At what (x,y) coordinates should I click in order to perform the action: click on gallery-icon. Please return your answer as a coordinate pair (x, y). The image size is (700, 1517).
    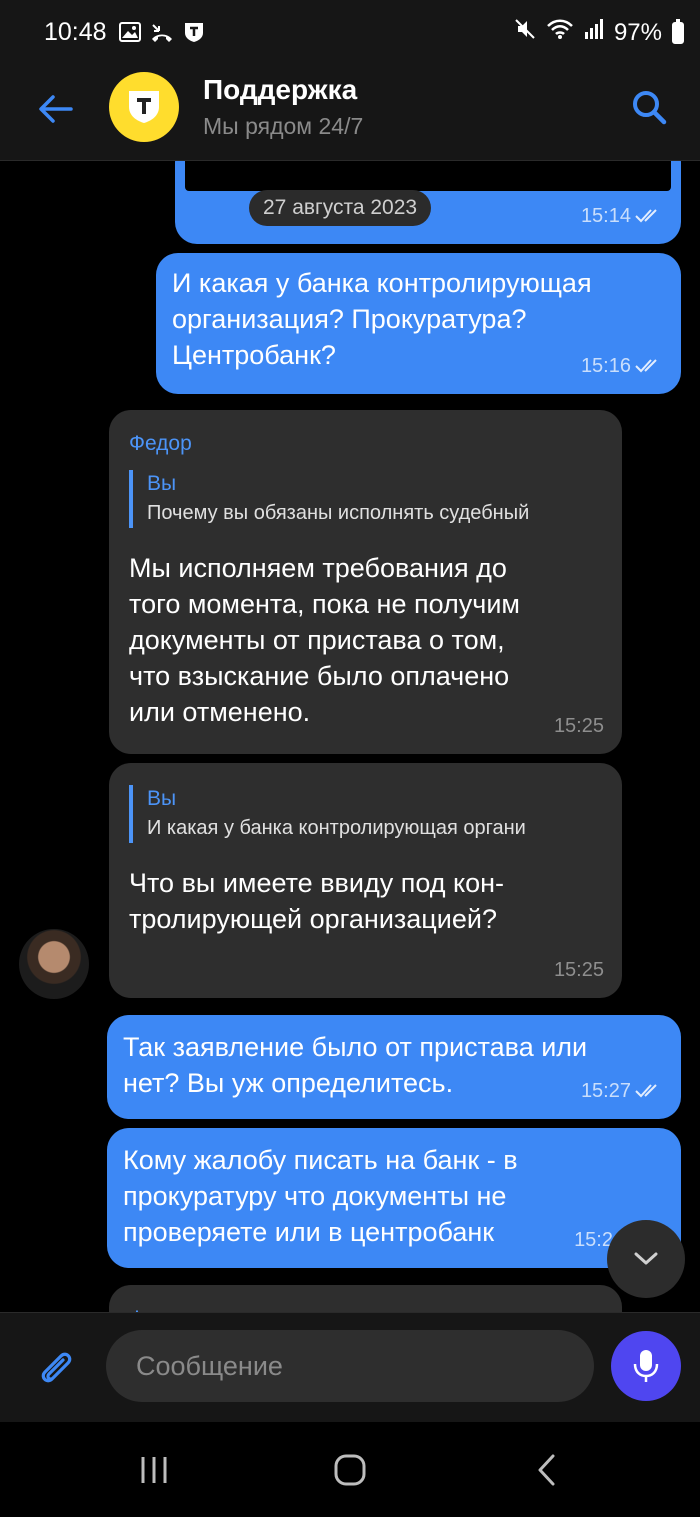
    Looking at the image, I should click on (130, 32).